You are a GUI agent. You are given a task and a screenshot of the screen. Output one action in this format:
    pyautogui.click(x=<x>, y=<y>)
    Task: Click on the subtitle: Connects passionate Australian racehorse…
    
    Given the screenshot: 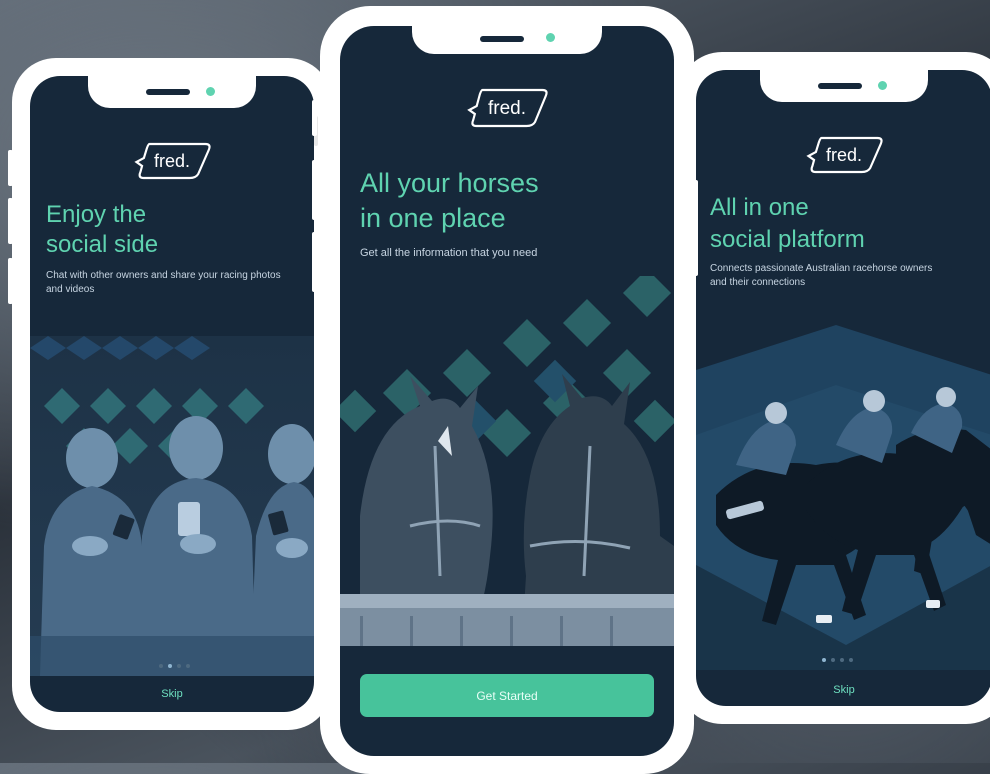 What is the action you would take?
    pyautogui.click(x=821, y=275)
    